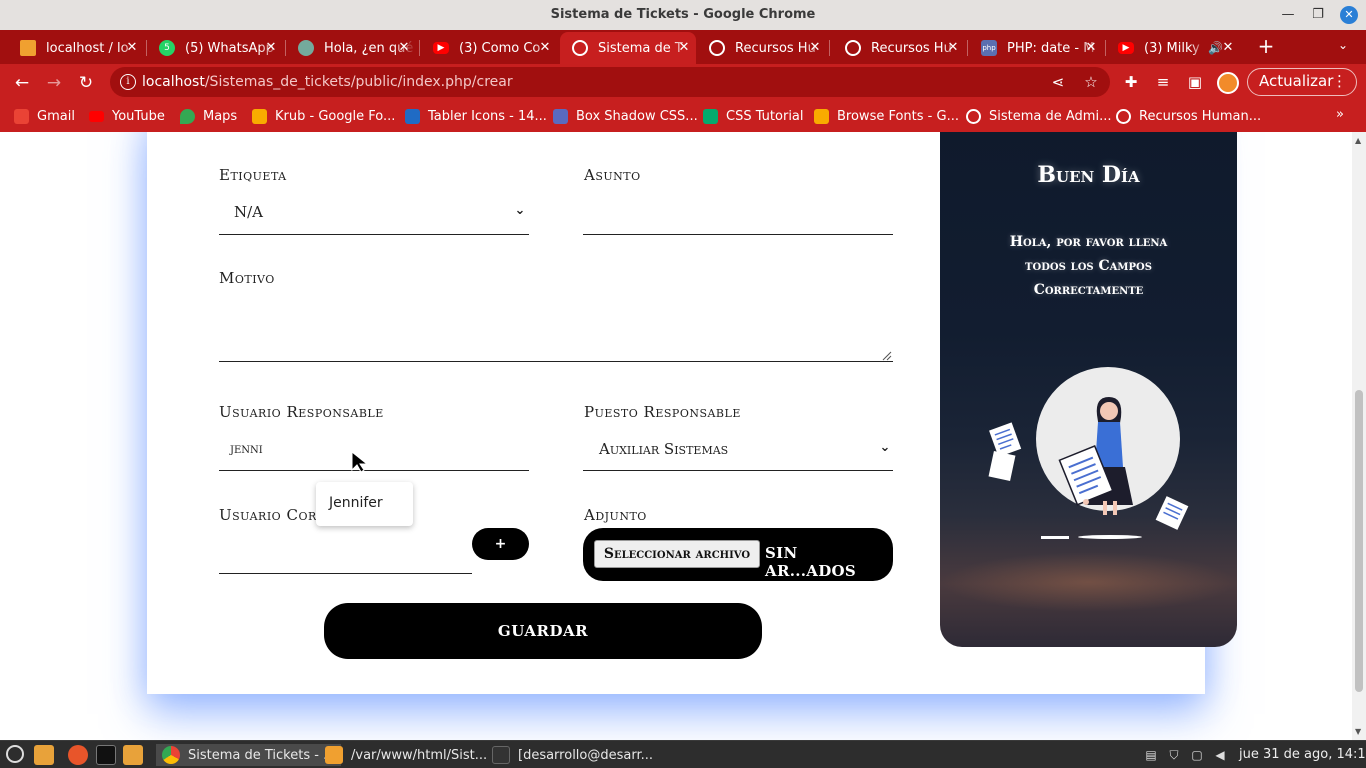 The height and width of the screenshot is (768, 1366). Describe the element at coordinates (215, 48) in the screenshot. I see `browser-tab: 5 (5) WhatsApp ✕` at that location.